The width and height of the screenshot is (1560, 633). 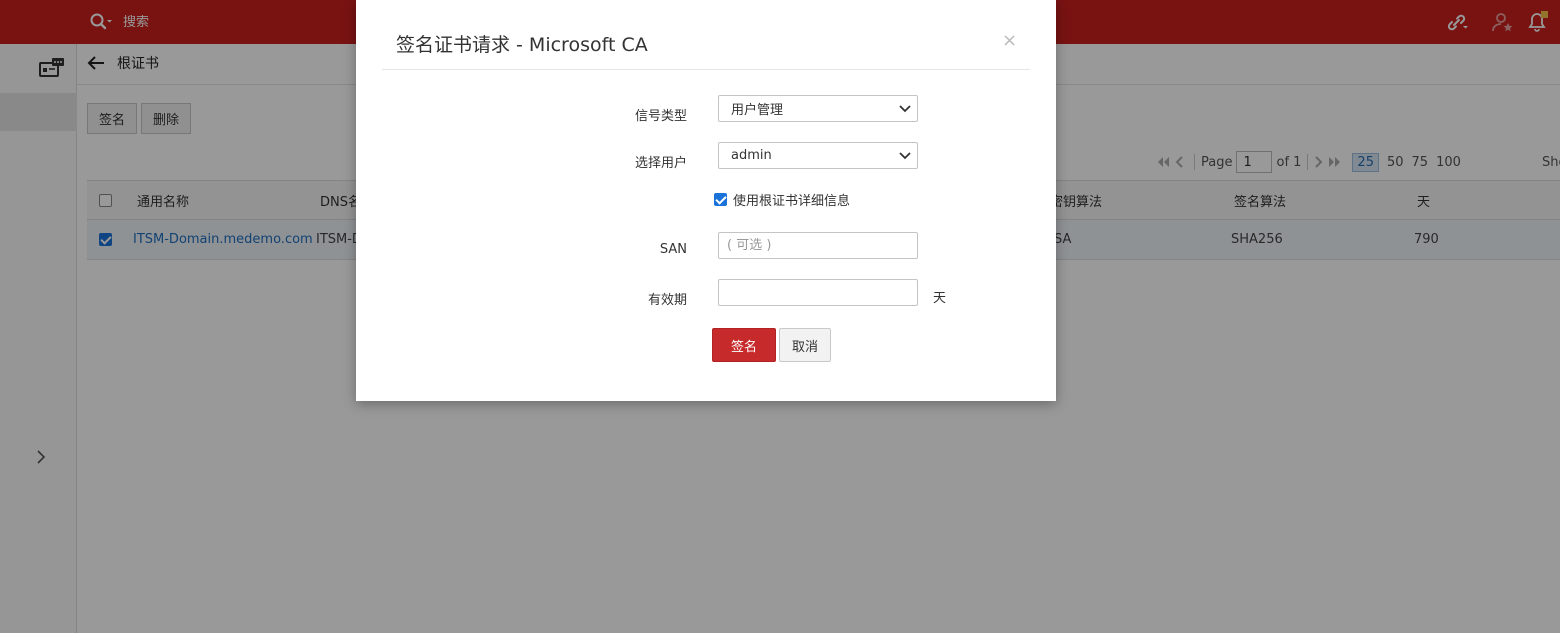 What do you see at coordinates (522, 45) in the screenshot?
I see `dialog-title: 签名证书请求 - Microsoft CA` at bounding box center [522, 45].